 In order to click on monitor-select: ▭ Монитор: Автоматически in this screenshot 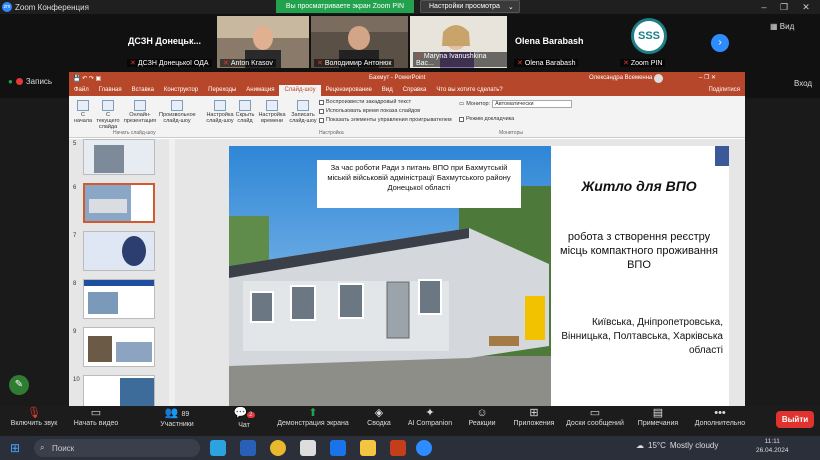, I will do `click(516, 104)`.